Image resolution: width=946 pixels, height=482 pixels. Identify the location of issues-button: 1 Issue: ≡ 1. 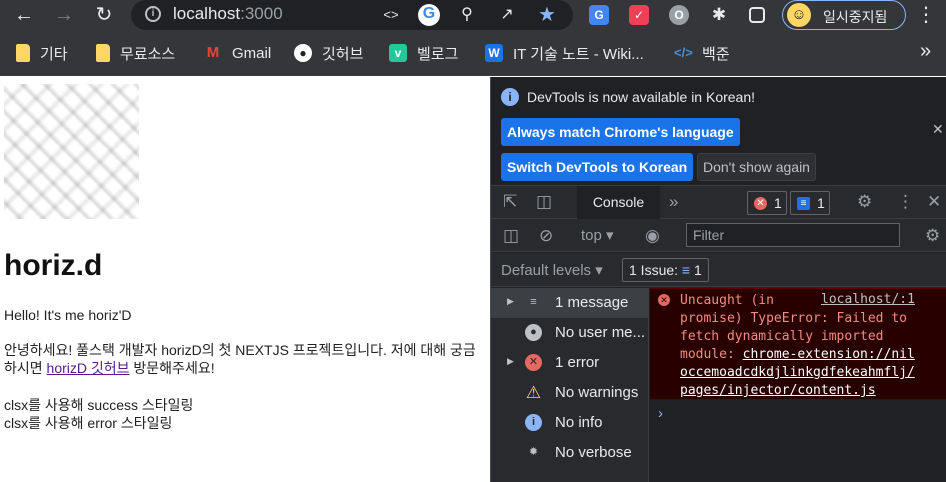
(665, 270).